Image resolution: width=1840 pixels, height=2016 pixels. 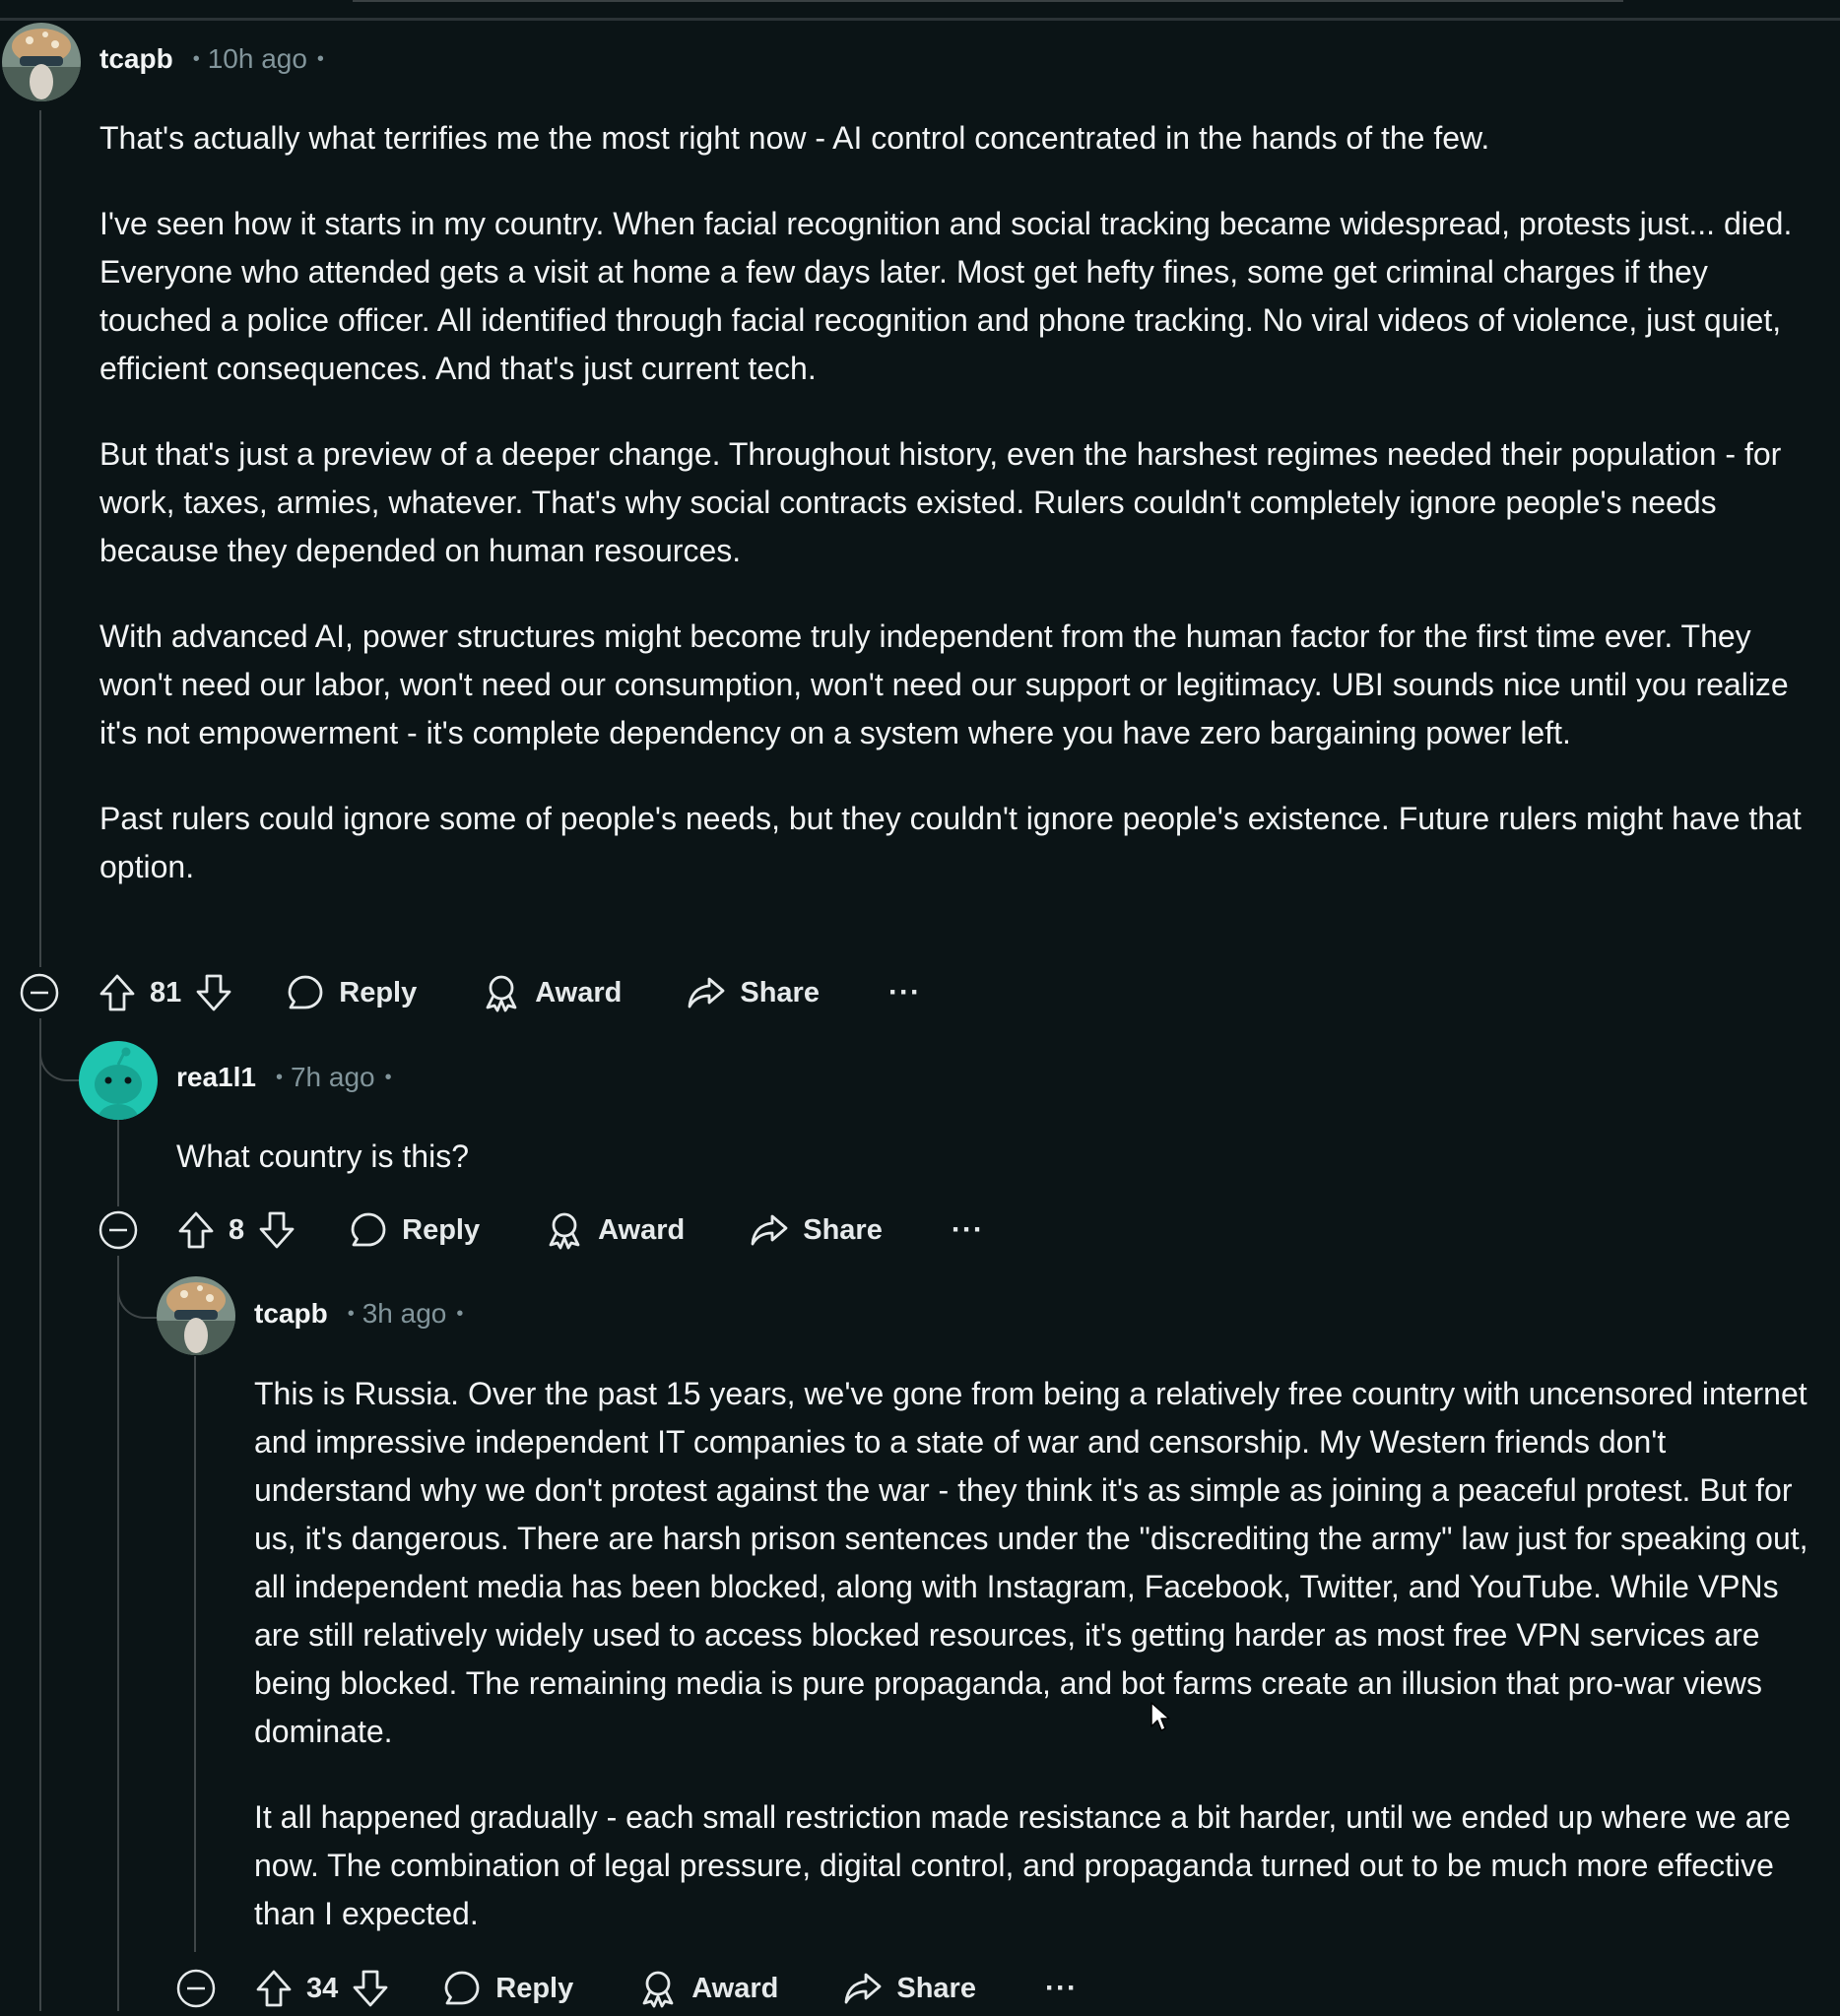 I want to click on comment-meta: tcapb • 10h ago •, so click(x=211, y=59).